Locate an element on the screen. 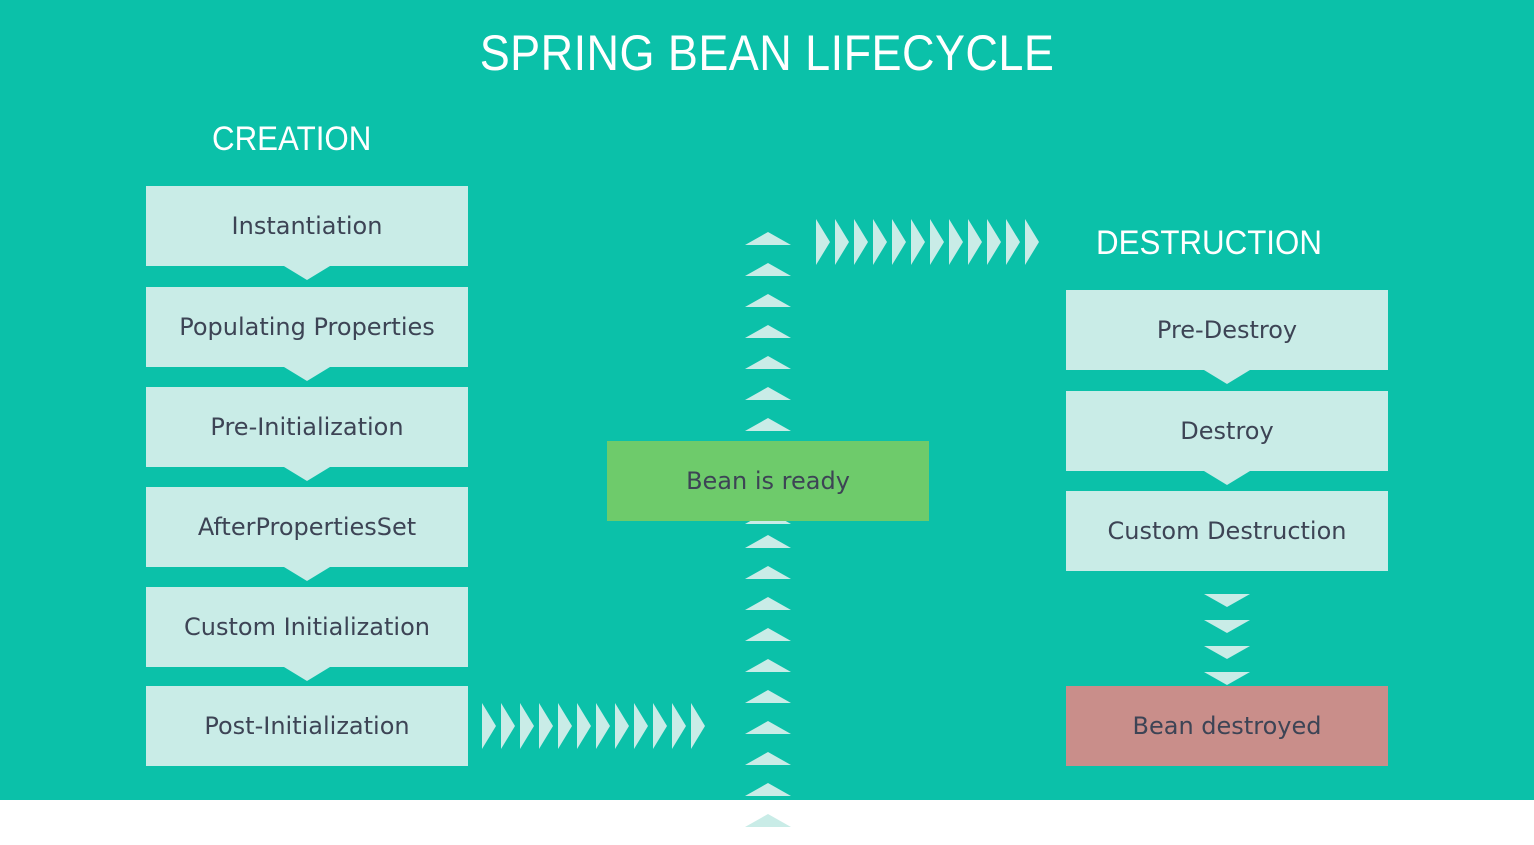 This screenshot has height=845, width=1534. downward-chevrons-to-bean-destroyed is located at coordinates (1227, 646).